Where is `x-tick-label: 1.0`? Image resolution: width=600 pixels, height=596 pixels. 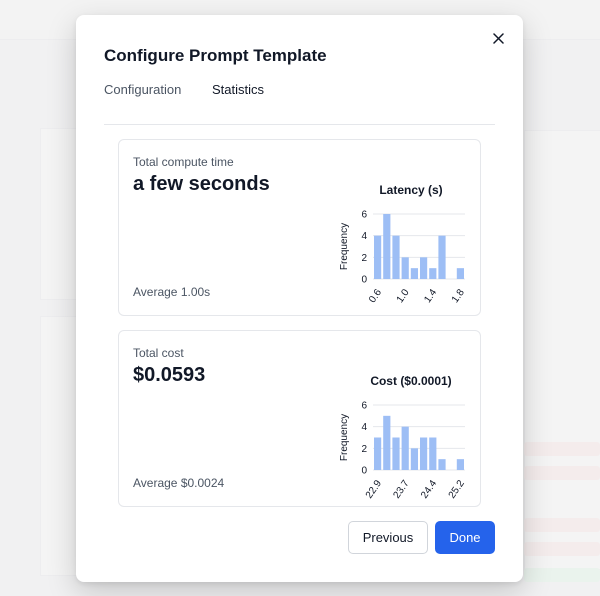
x-tick-label: 1.0 is located at coordinates (403, 296).